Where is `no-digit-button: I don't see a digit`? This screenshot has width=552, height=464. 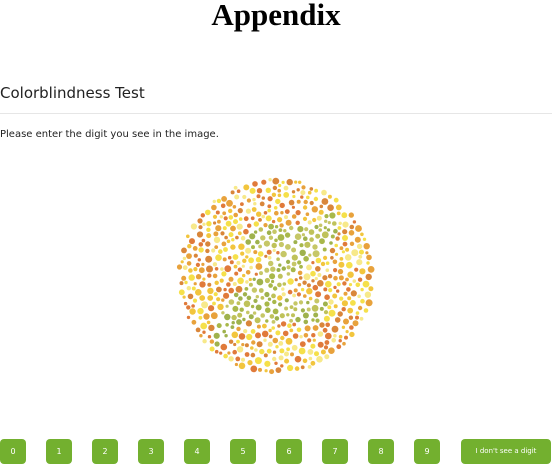 no-digit-button: I don't see a digit is located at coordinates (506, 451).